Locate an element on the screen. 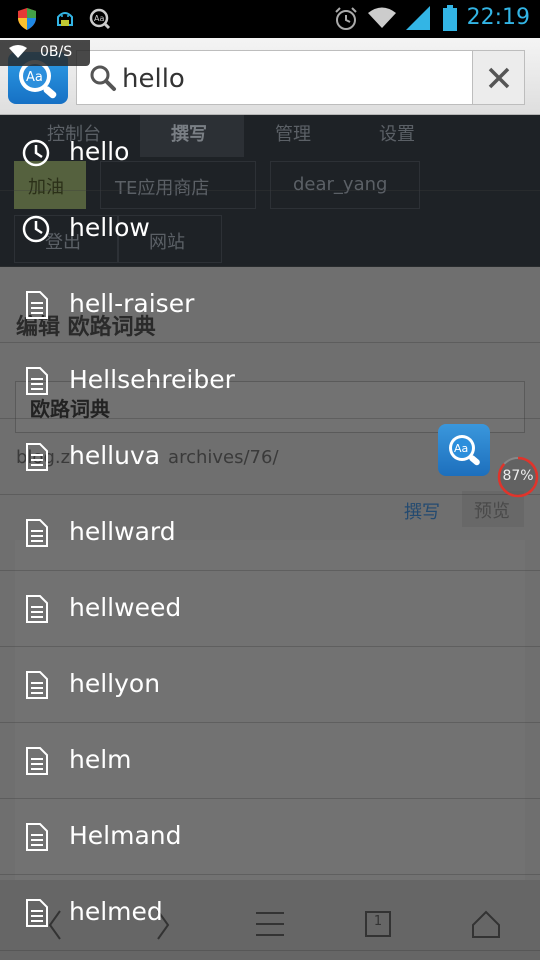 The image size is (540, 960). dict-icon: Aa is located at coordinates (100, 19).